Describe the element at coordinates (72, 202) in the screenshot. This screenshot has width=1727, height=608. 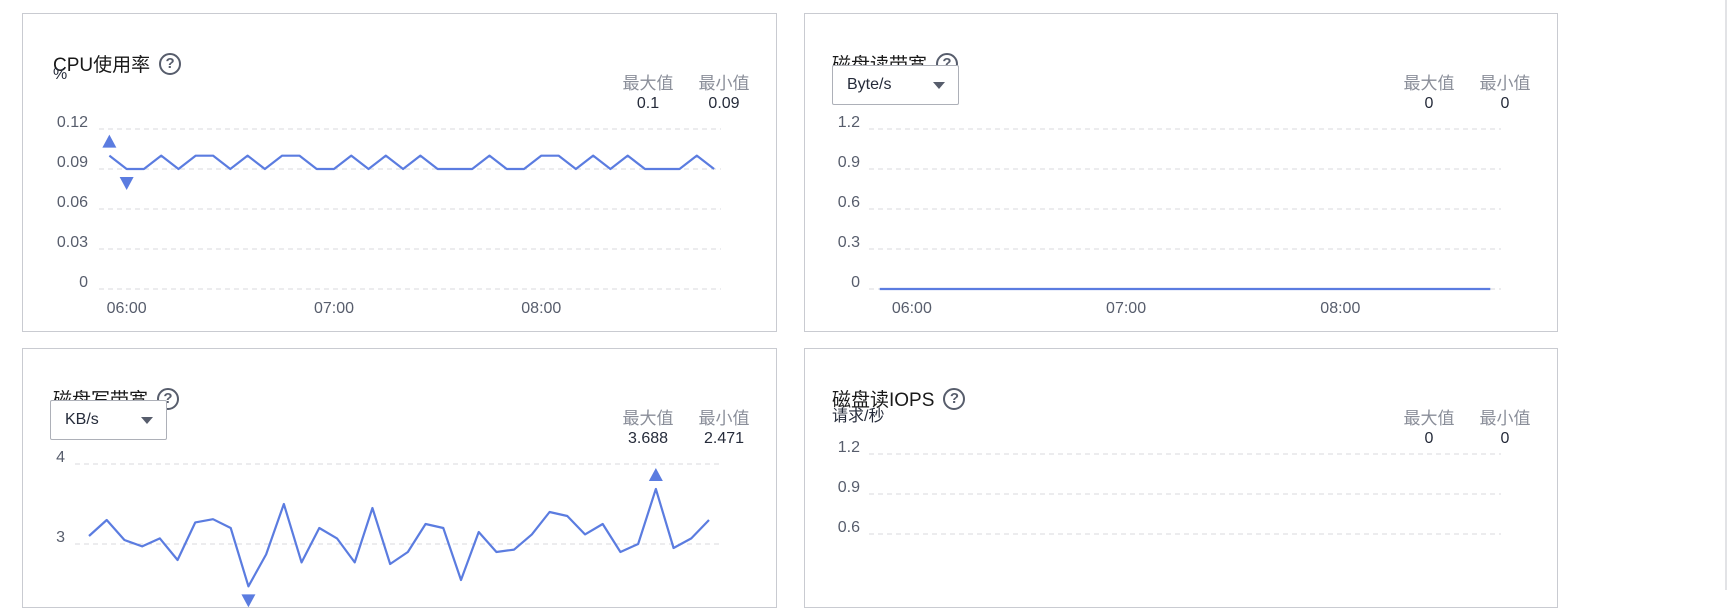
I see `y-tick-label: 0.06` at that location.